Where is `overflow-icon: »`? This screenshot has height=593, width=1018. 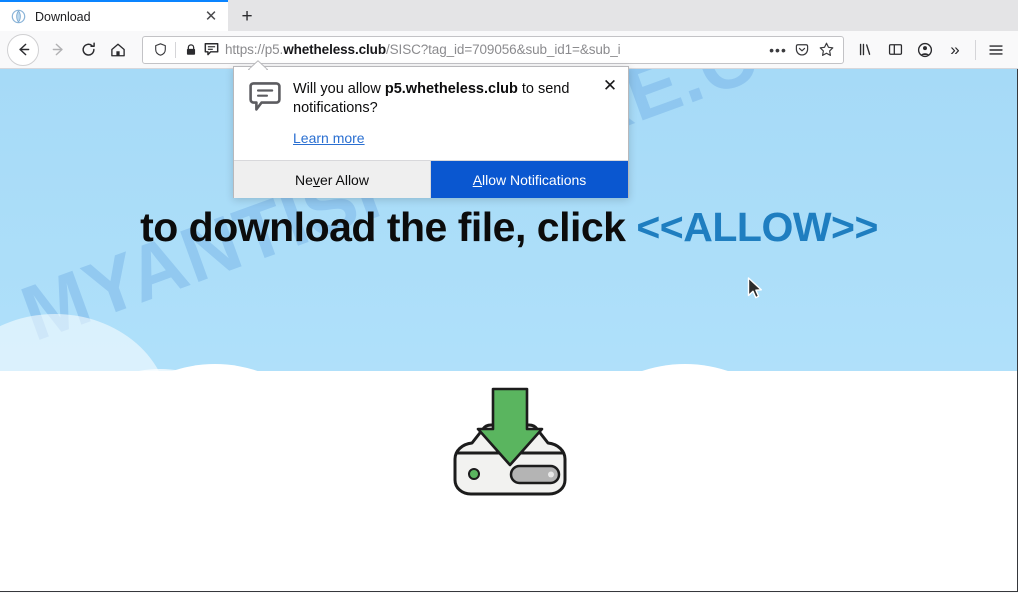
overflow-icon: » is located at coordinates (955, 50).